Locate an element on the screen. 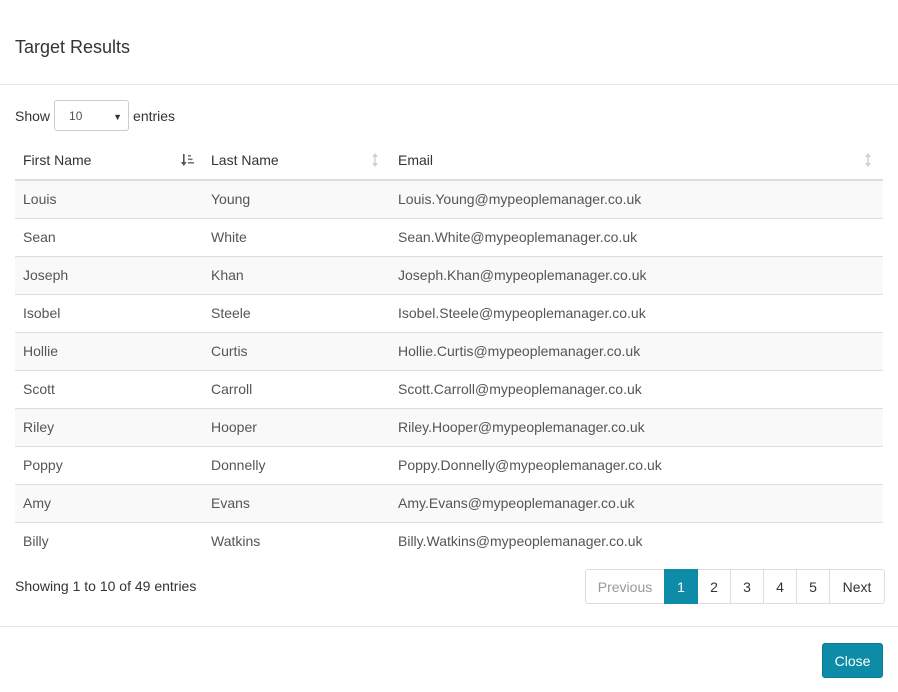  table-header-row: First Name Last Name Email is located at coordinates (449, 161).